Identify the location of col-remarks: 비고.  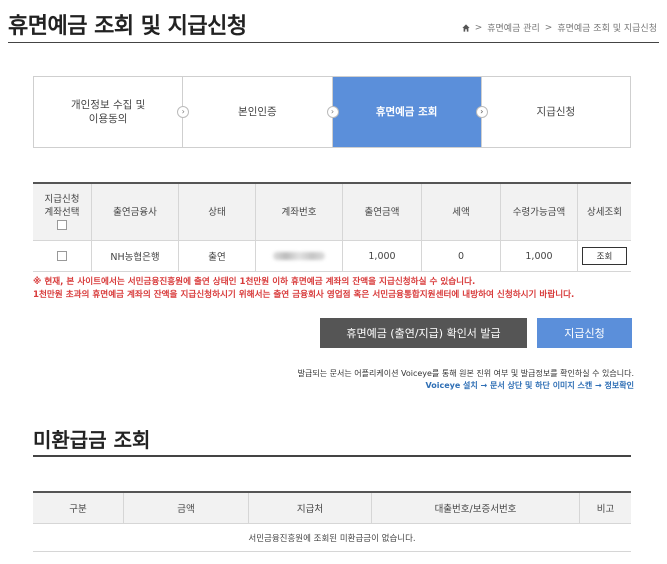
(605, 507).